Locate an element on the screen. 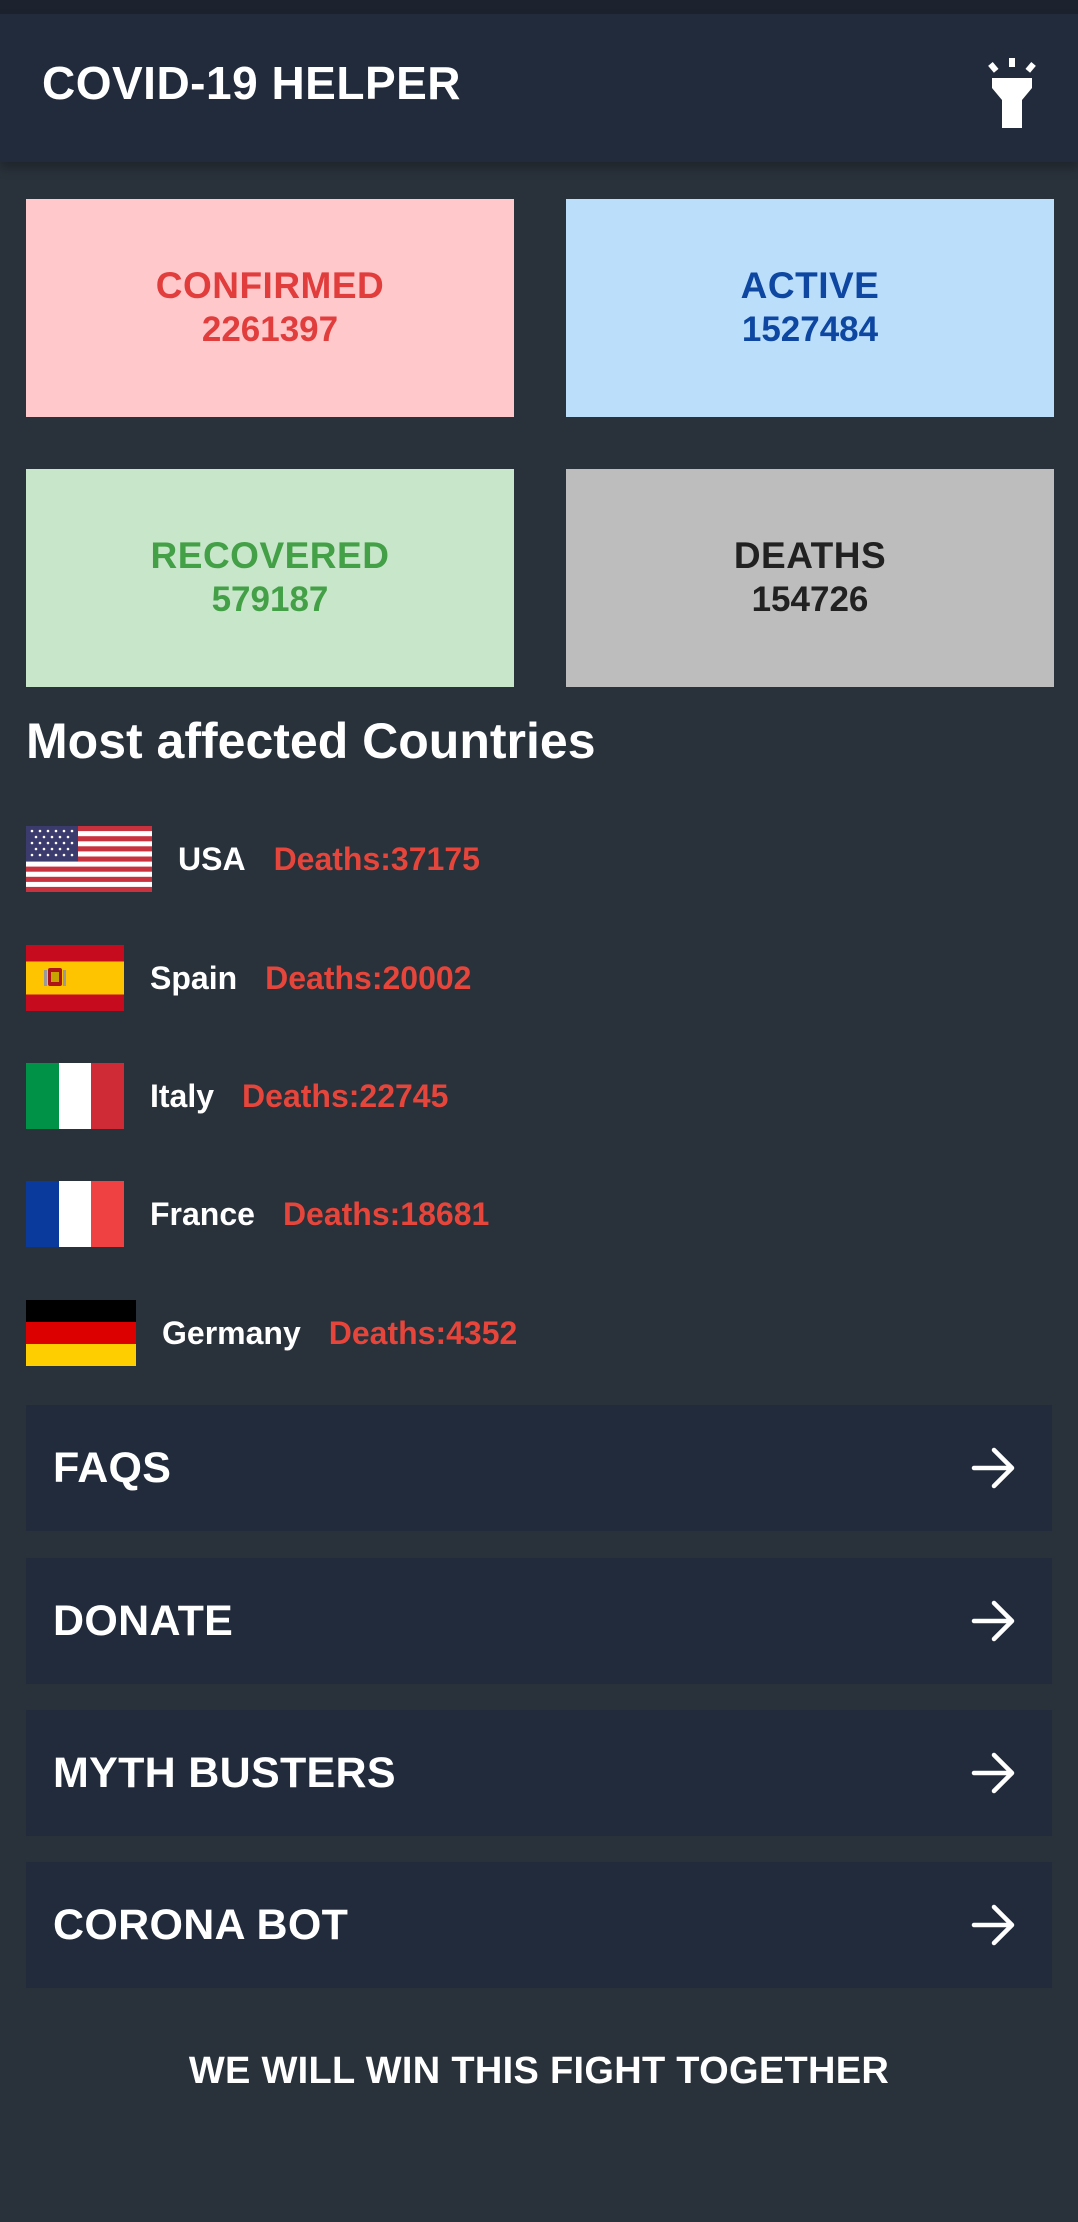 The height and width of the screenshot is (2222, 1078). country-deaths: Deaths:37175 is located at coordinates (376, 858).